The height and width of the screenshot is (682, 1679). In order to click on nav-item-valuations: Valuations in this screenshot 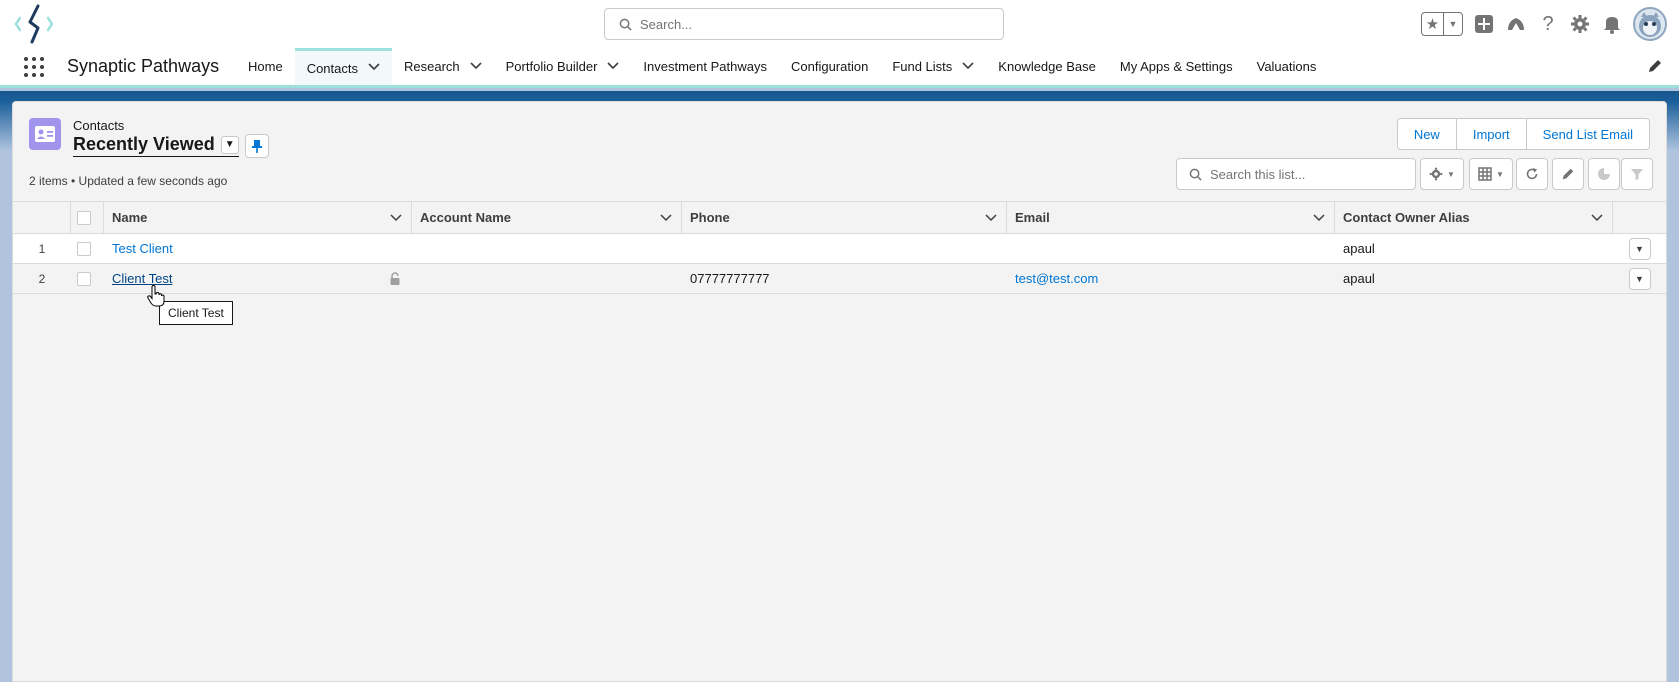, I will do `click(1287, 66)`.